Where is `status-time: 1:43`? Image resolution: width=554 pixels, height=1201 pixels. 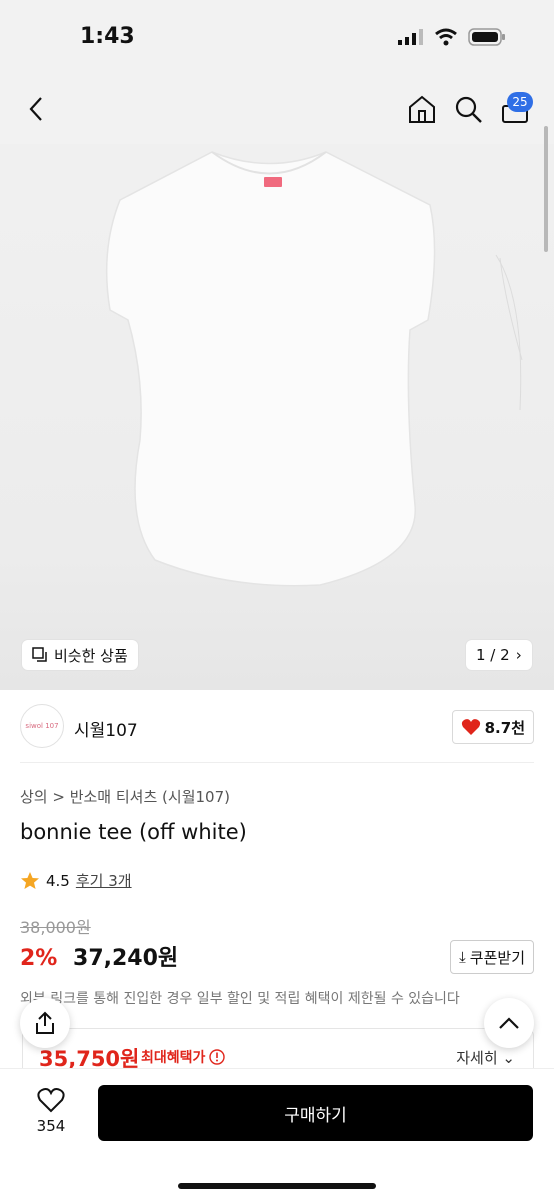 status-time: 1:43 is located at coordinates (107, 36).